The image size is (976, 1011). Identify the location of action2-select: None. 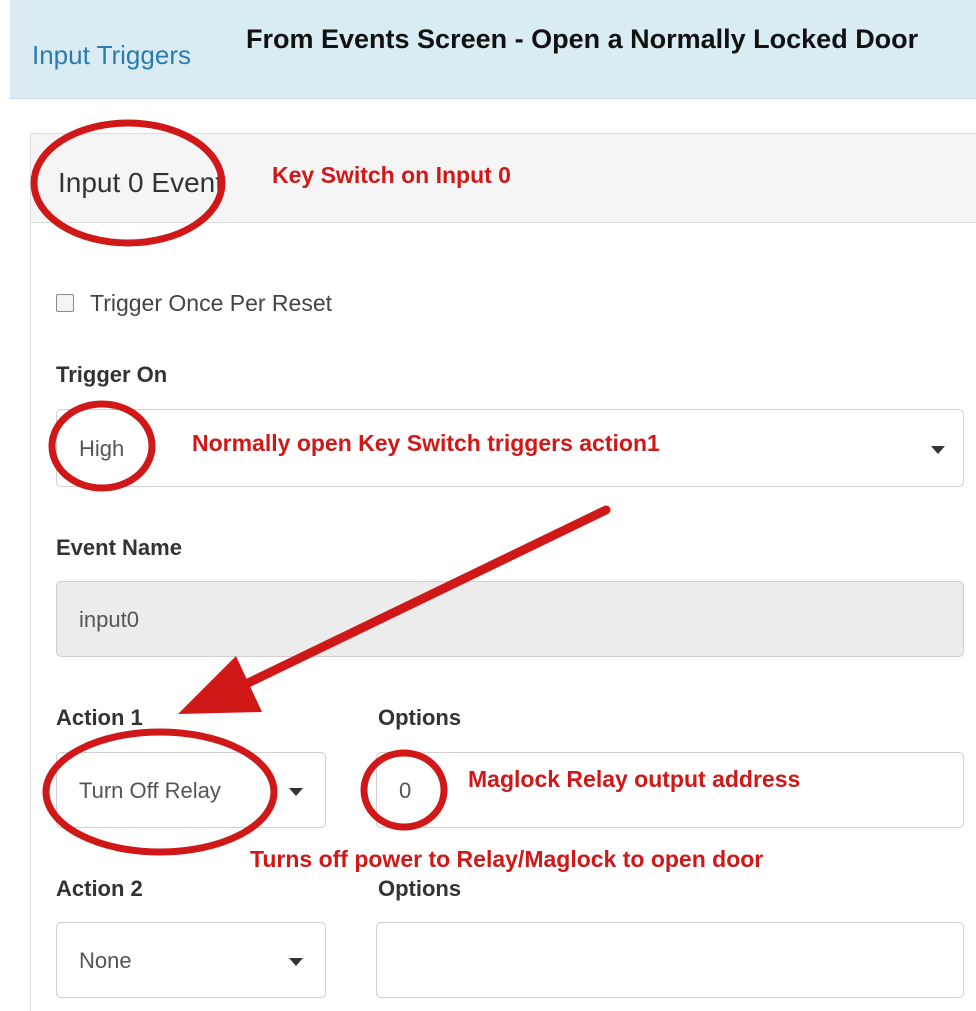
(191, 960).